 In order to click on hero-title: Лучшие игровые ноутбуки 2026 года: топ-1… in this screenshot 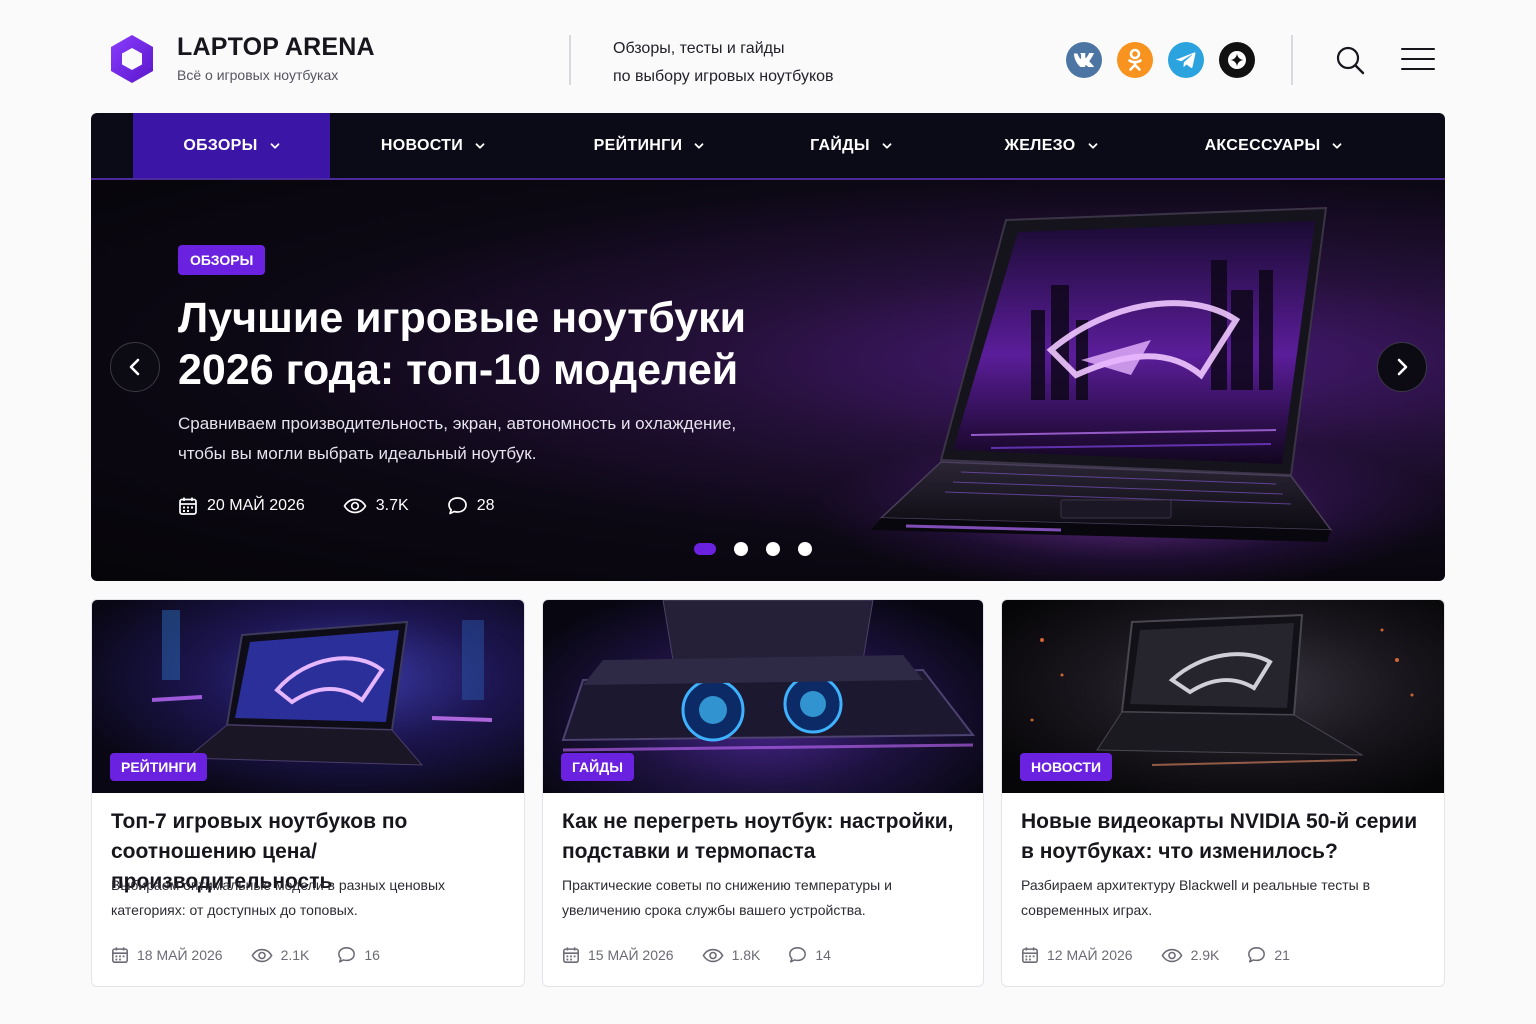, I will do `click(498, 344)`.